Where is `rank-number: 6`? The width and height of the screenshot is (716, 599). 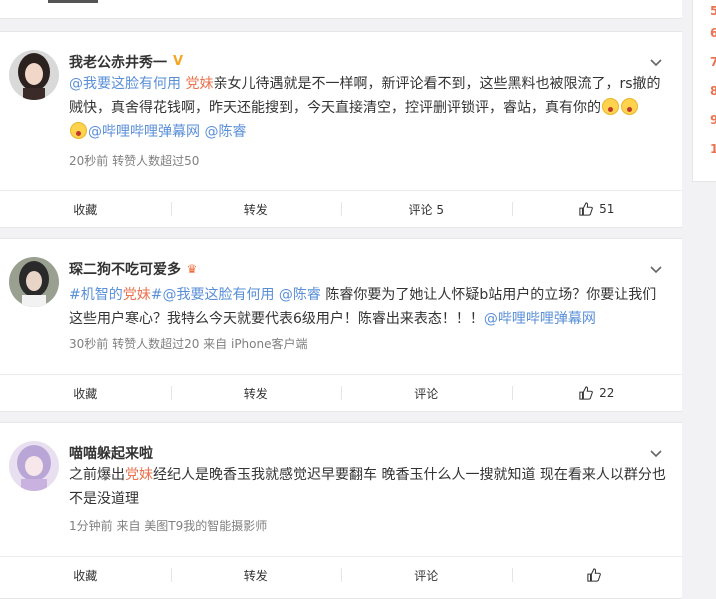
rank-number: 6 is located at coordinates (713, 33).